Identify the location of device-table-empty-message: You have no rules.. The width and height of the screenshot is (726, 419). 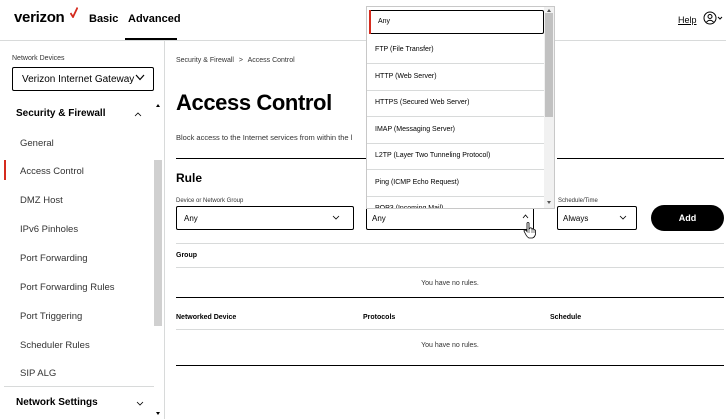
(450, 345).